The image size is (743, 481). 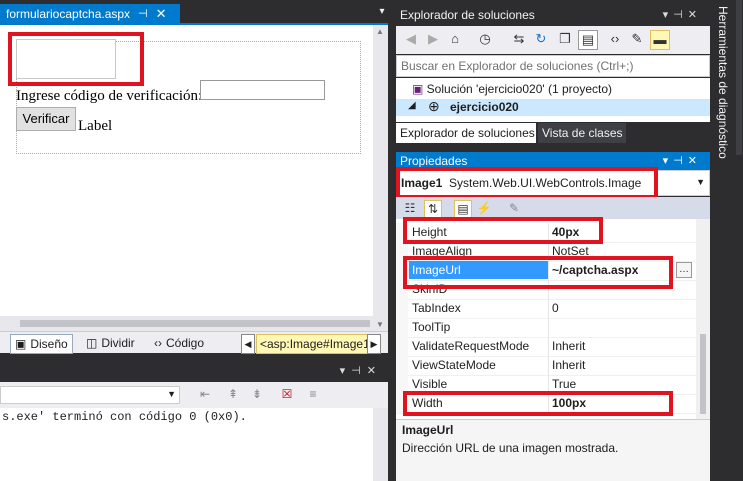 What do you see at coordinates (588, 40) in the screenshot?
I see `show-all-files-icon: ▤` at bounding box center [588, 40].